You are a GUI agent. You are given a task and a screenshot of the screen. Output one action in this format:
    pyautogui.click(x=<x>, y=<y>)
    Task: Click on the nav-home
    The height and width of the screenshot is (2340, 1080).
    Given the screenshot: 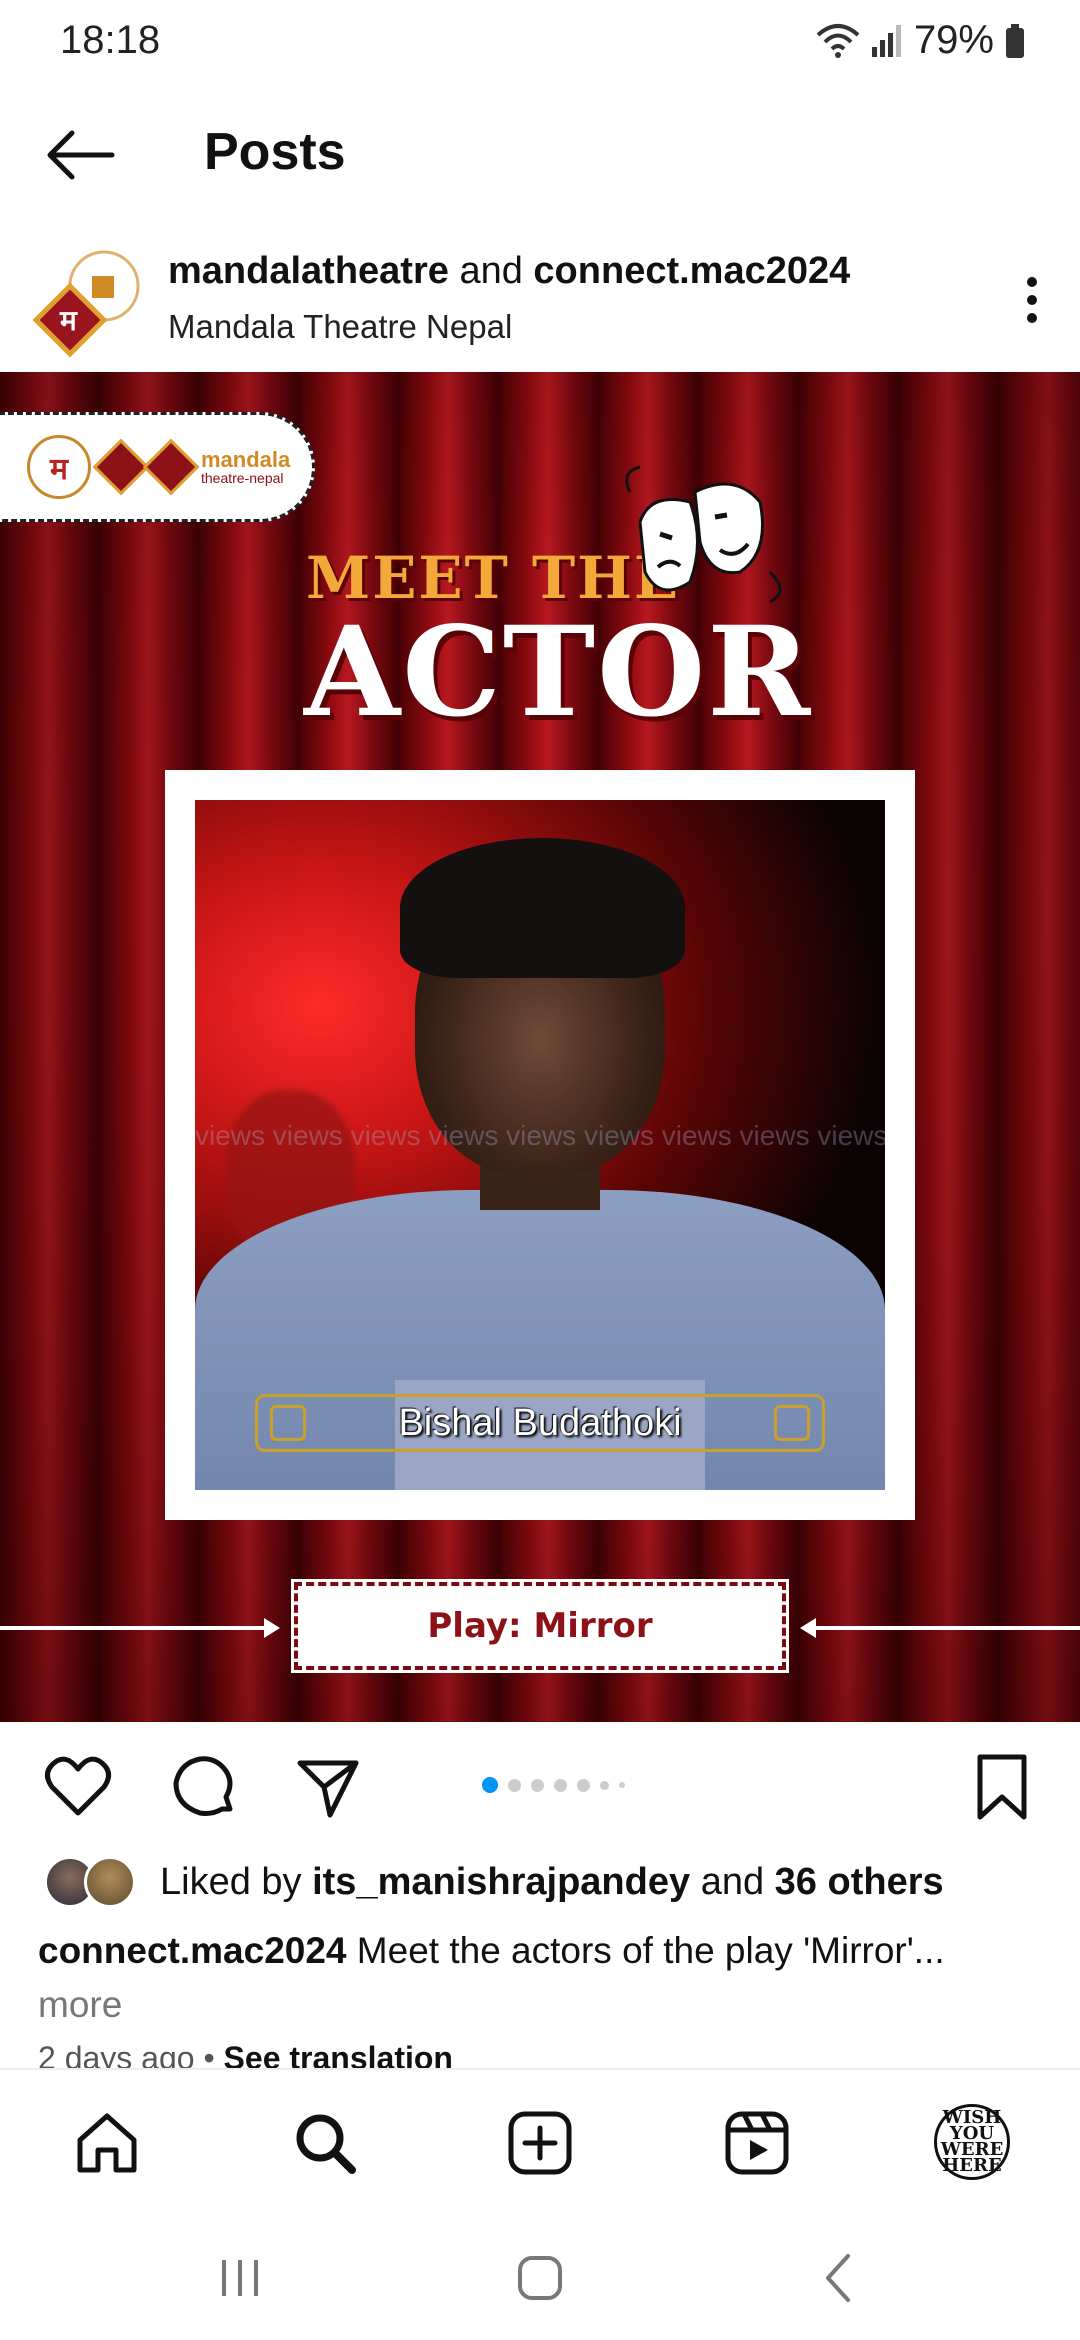 What is the action you would take?
    pyautogui.click(x=107, y=2143)
    